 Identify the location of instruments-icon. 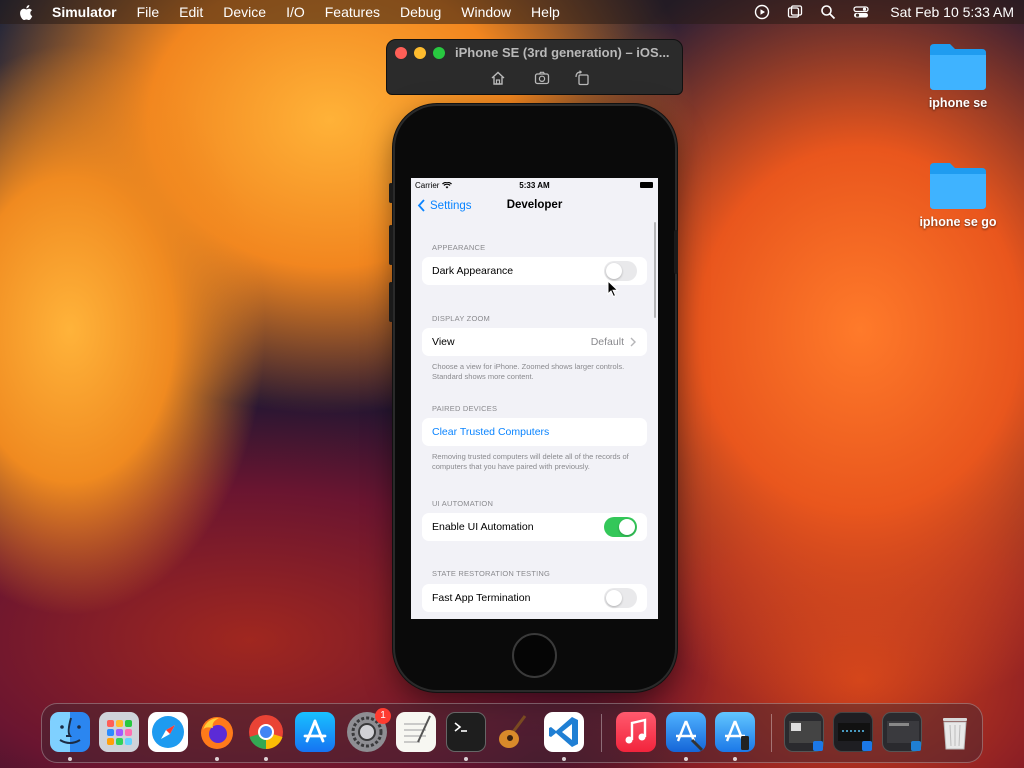
(515, 732).